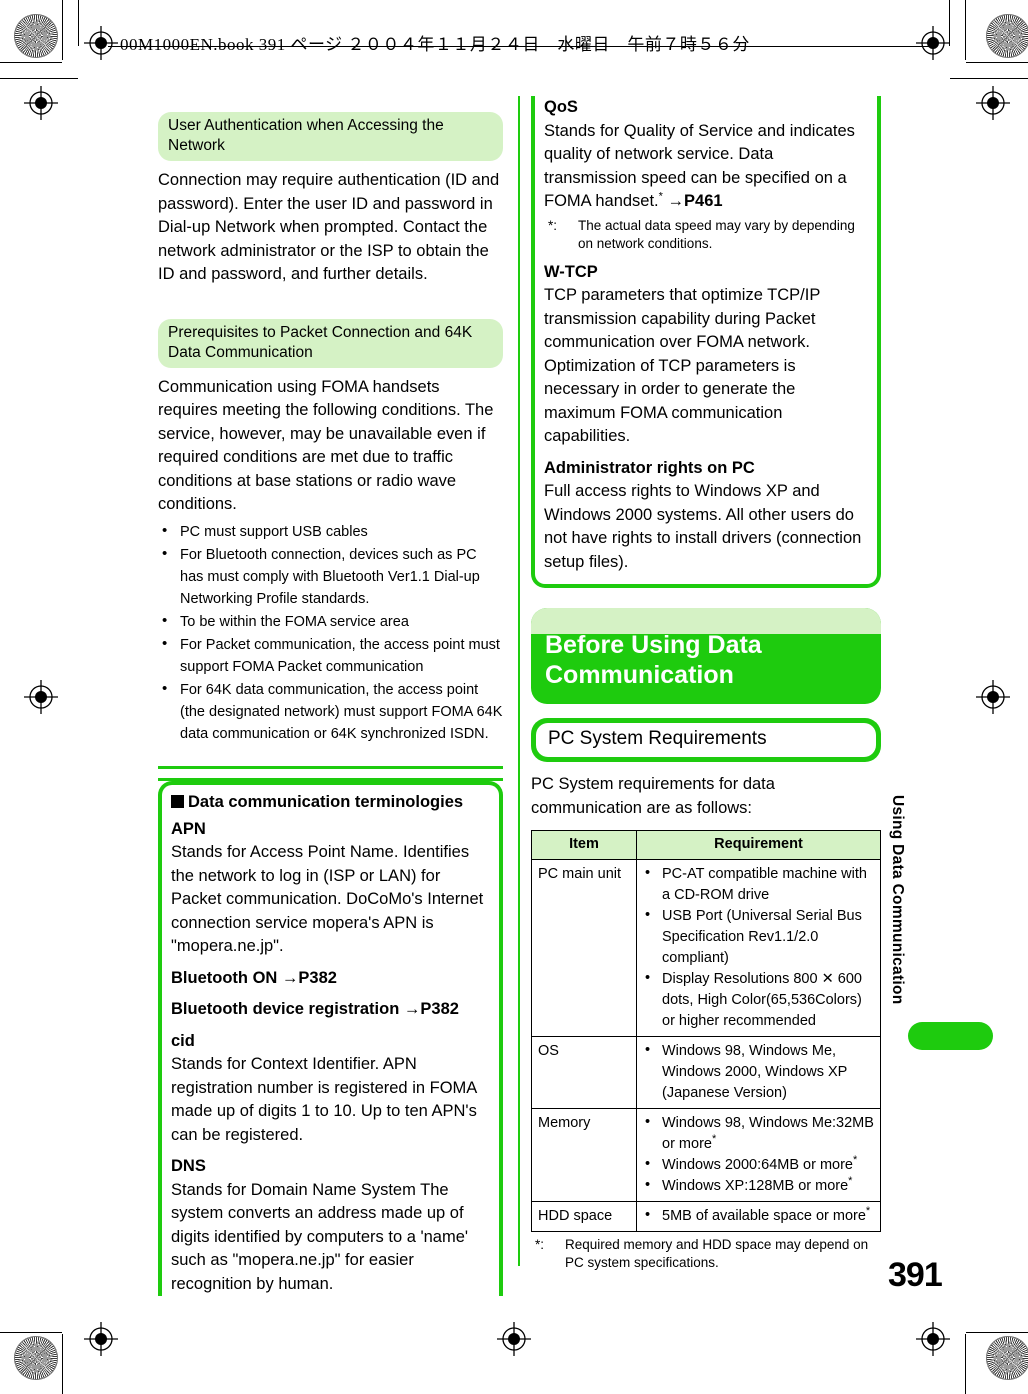 The height and width of the screenshot is (1394, 1028). I want to click on green-double-rule, so click(330, 773).